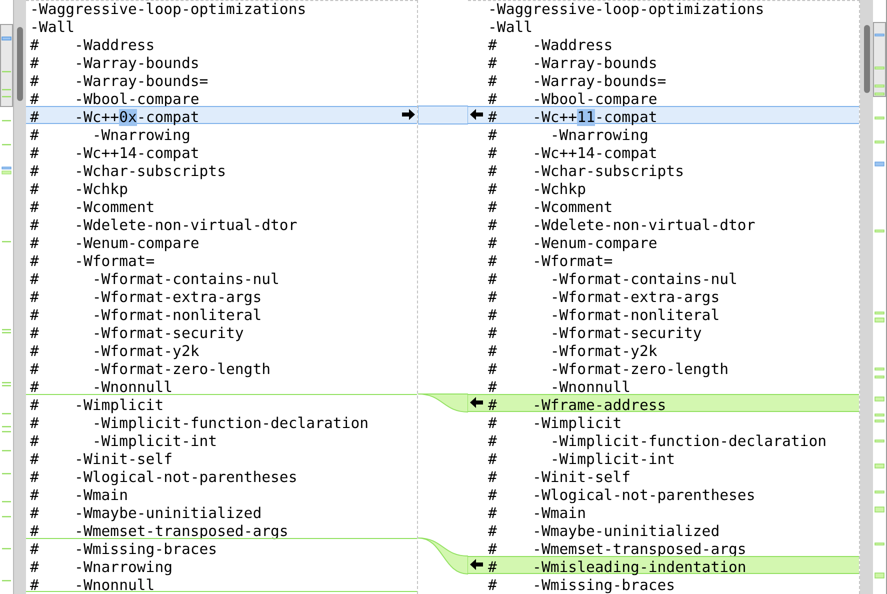 Image resolution: width=887 pixels, height=594 pixels. Describe the element at coordinates (617, 567) in the screenshot. I see `code-line: # -Wmisleading-indentation` at that location.